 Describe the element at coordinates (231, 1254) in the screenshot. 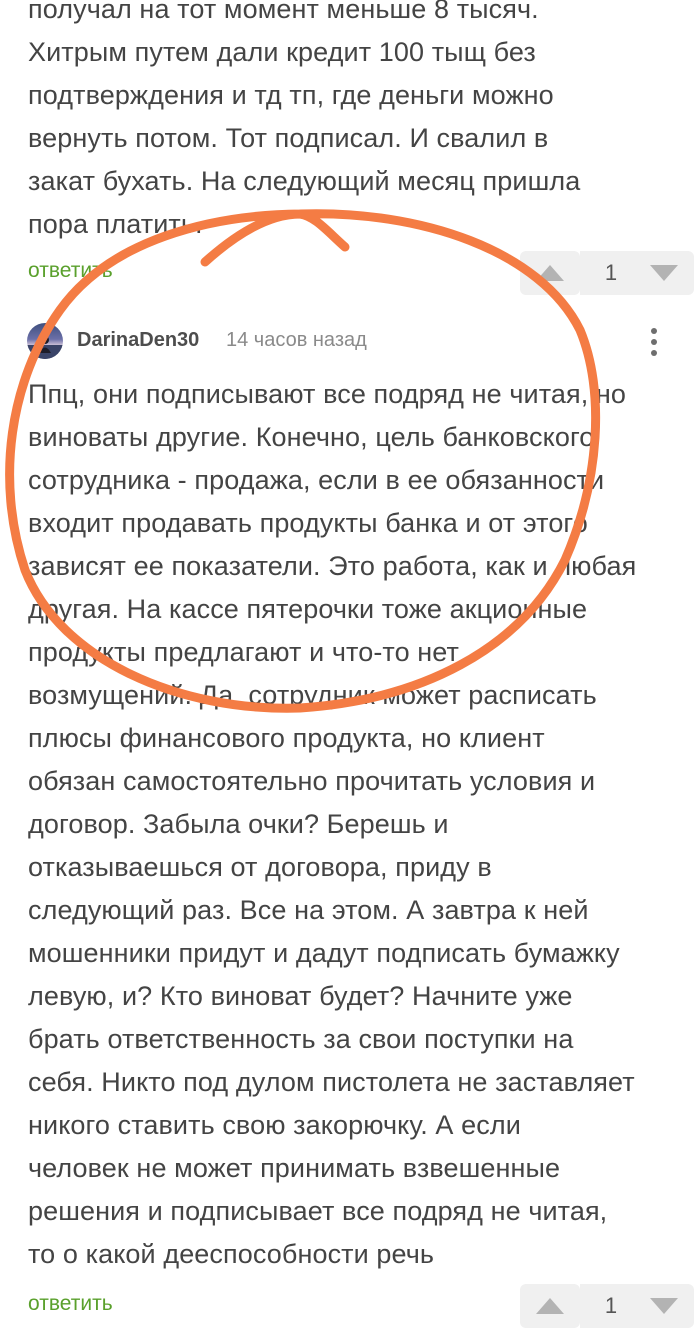

I see `comment-text-line: то о какой дееспособности речь` at that location.